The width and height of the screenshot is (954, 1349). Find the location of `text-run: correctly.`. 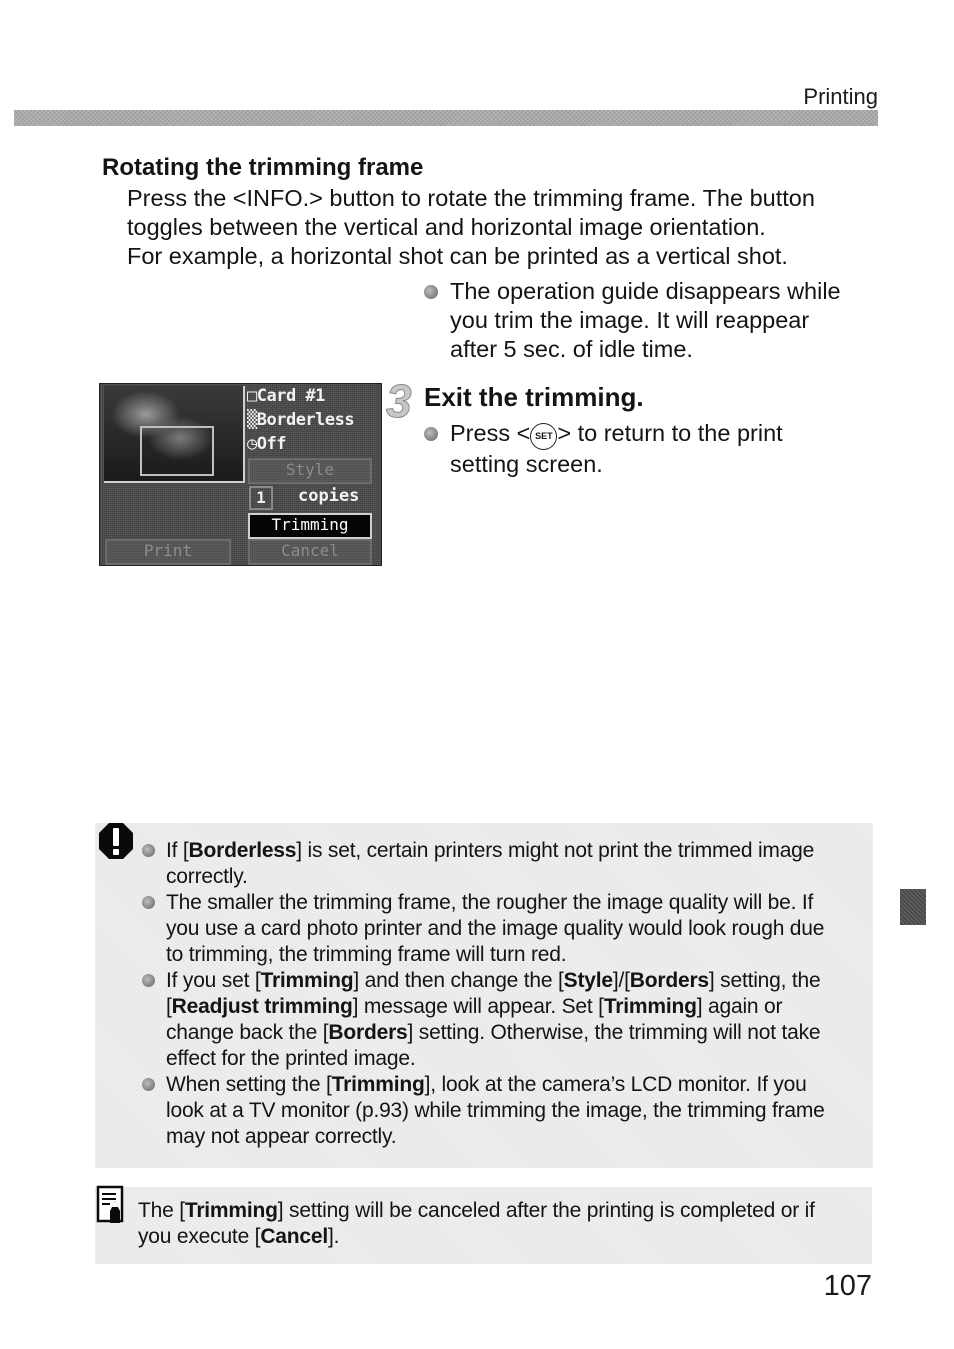

text-run: correctly. is located at coordinates (207, 876).